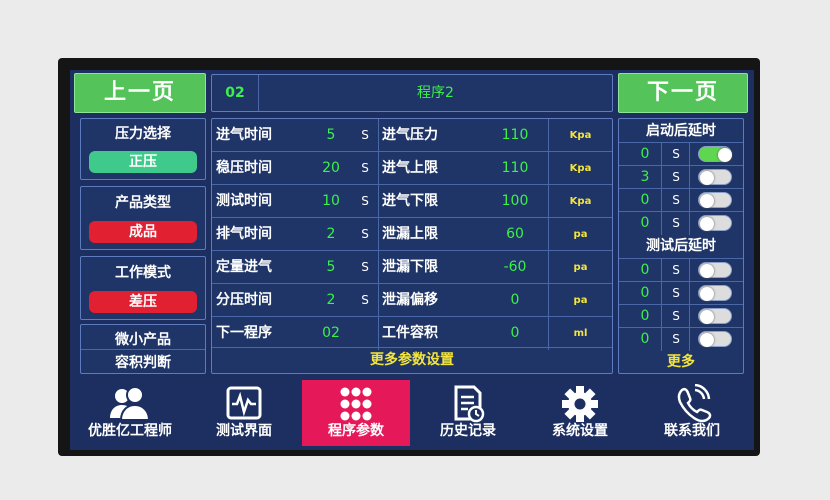 This screenshot has height=500, width=830. What do you see at coordinates (130, 404) in the screenshot?
I see `engineer-icon` at bounding box center [130, 404].